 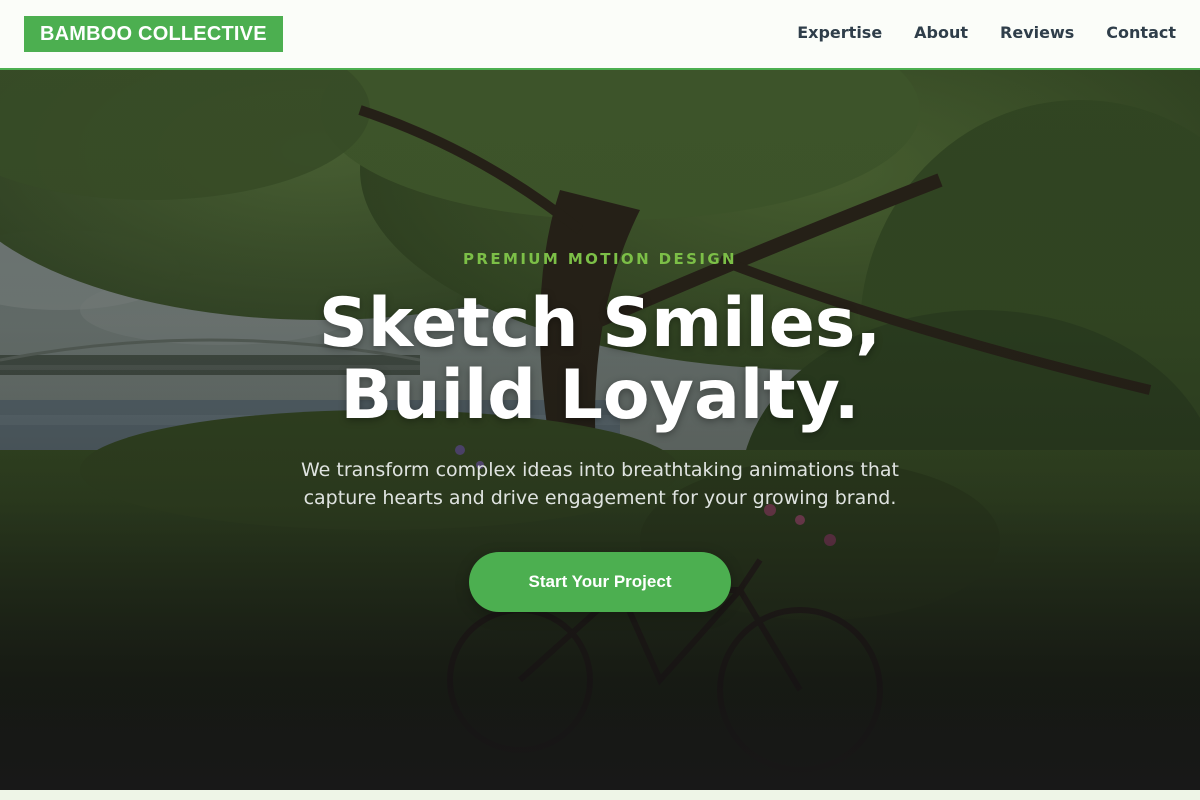 What do you see at coordinates (600, 582) in the screenshot?
I see `start-project-button: Start Your Project` at bounding box center [600, 582].